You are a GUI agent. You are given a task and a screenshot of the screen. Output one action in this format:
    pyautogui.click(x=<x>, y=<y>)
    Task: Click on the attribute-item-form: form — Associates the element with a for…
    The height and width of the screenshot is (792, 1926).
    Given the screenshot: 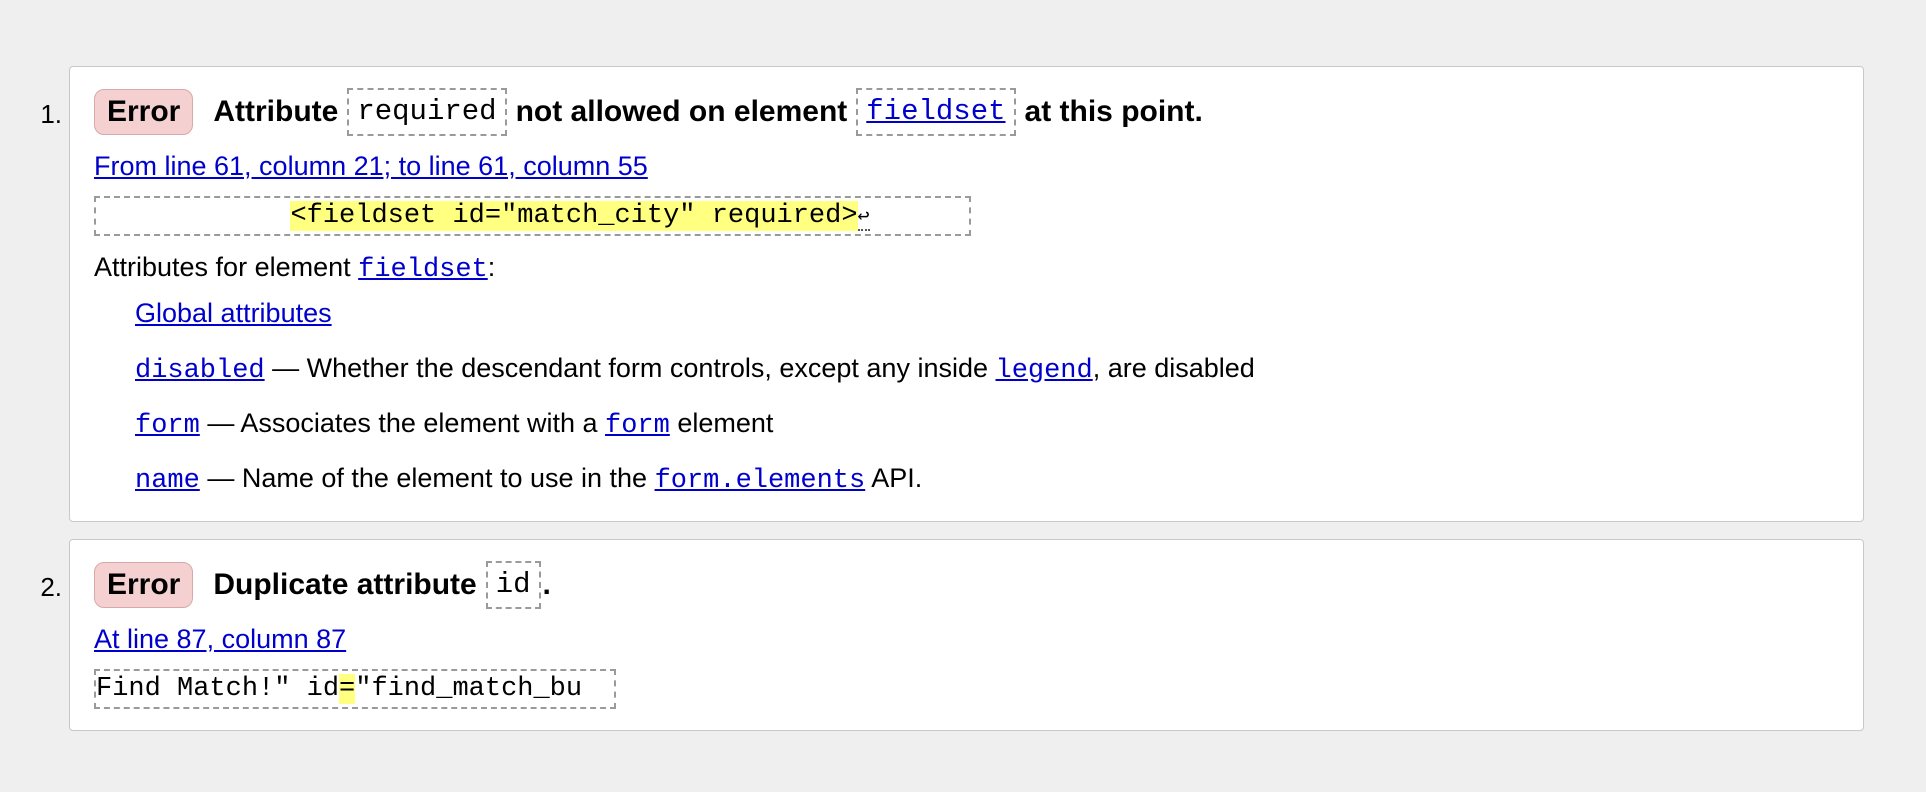 What is the action you would take?
    pyautogui.click(x=987, y=428)
    